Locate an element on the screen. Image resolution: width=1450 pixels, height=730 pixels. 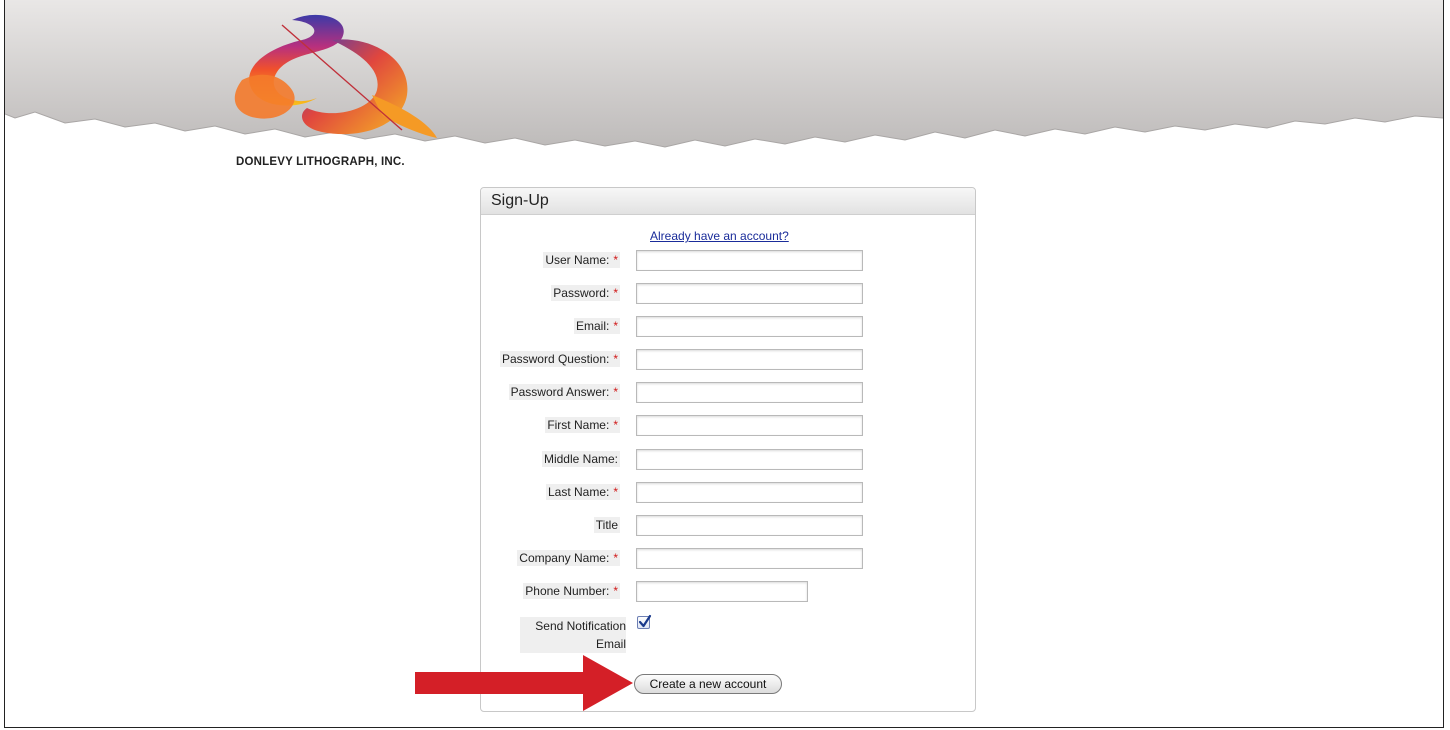
field-label: Password Question: * is located at coordinates (559, 359).